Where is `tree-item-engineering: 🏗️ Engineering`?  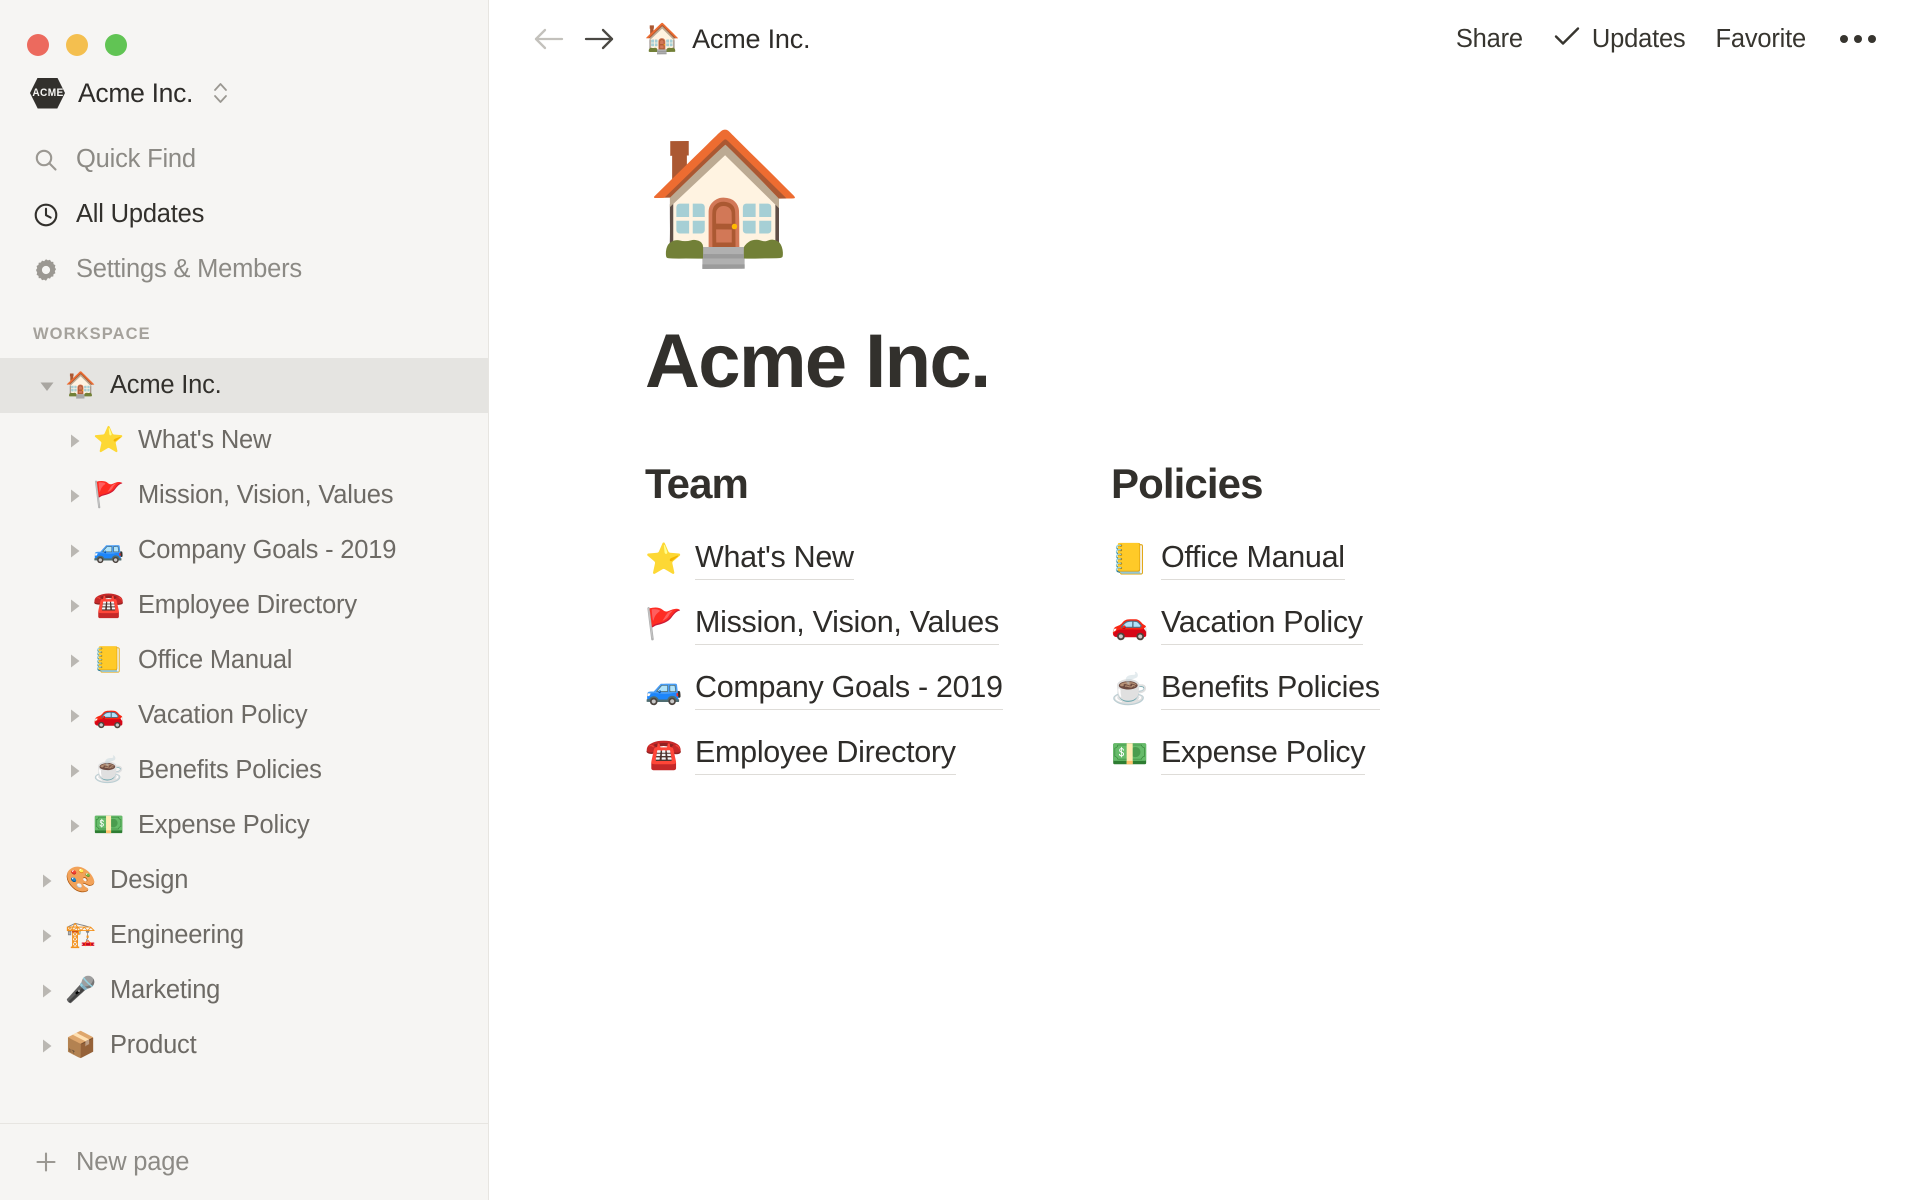 tree-item-engineering: 🏗️ Engineering is located at coordinates (244, 935).